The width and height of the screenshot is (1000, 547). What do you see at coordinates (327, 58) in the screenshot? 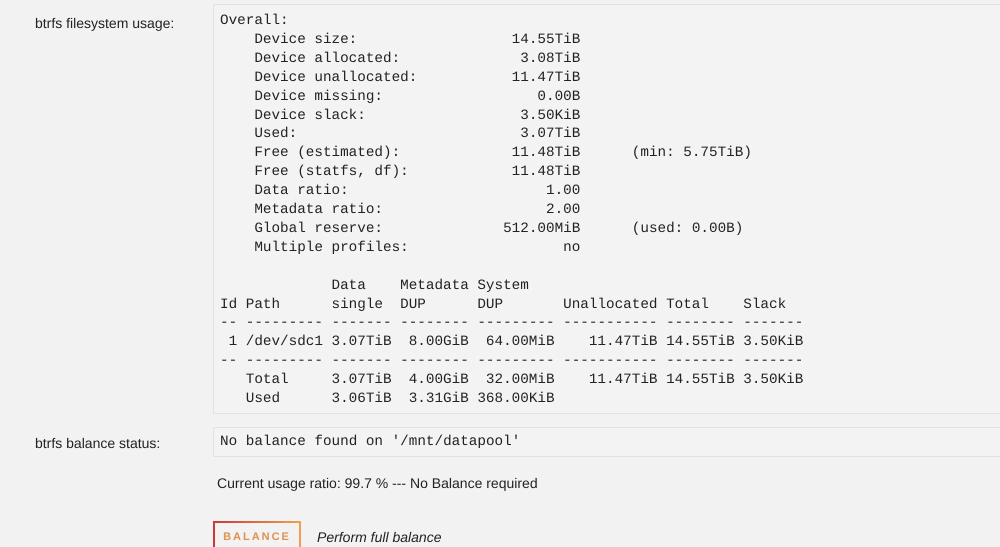
I see `stat-label: Device allocated:` at bounding box center [327, 58].